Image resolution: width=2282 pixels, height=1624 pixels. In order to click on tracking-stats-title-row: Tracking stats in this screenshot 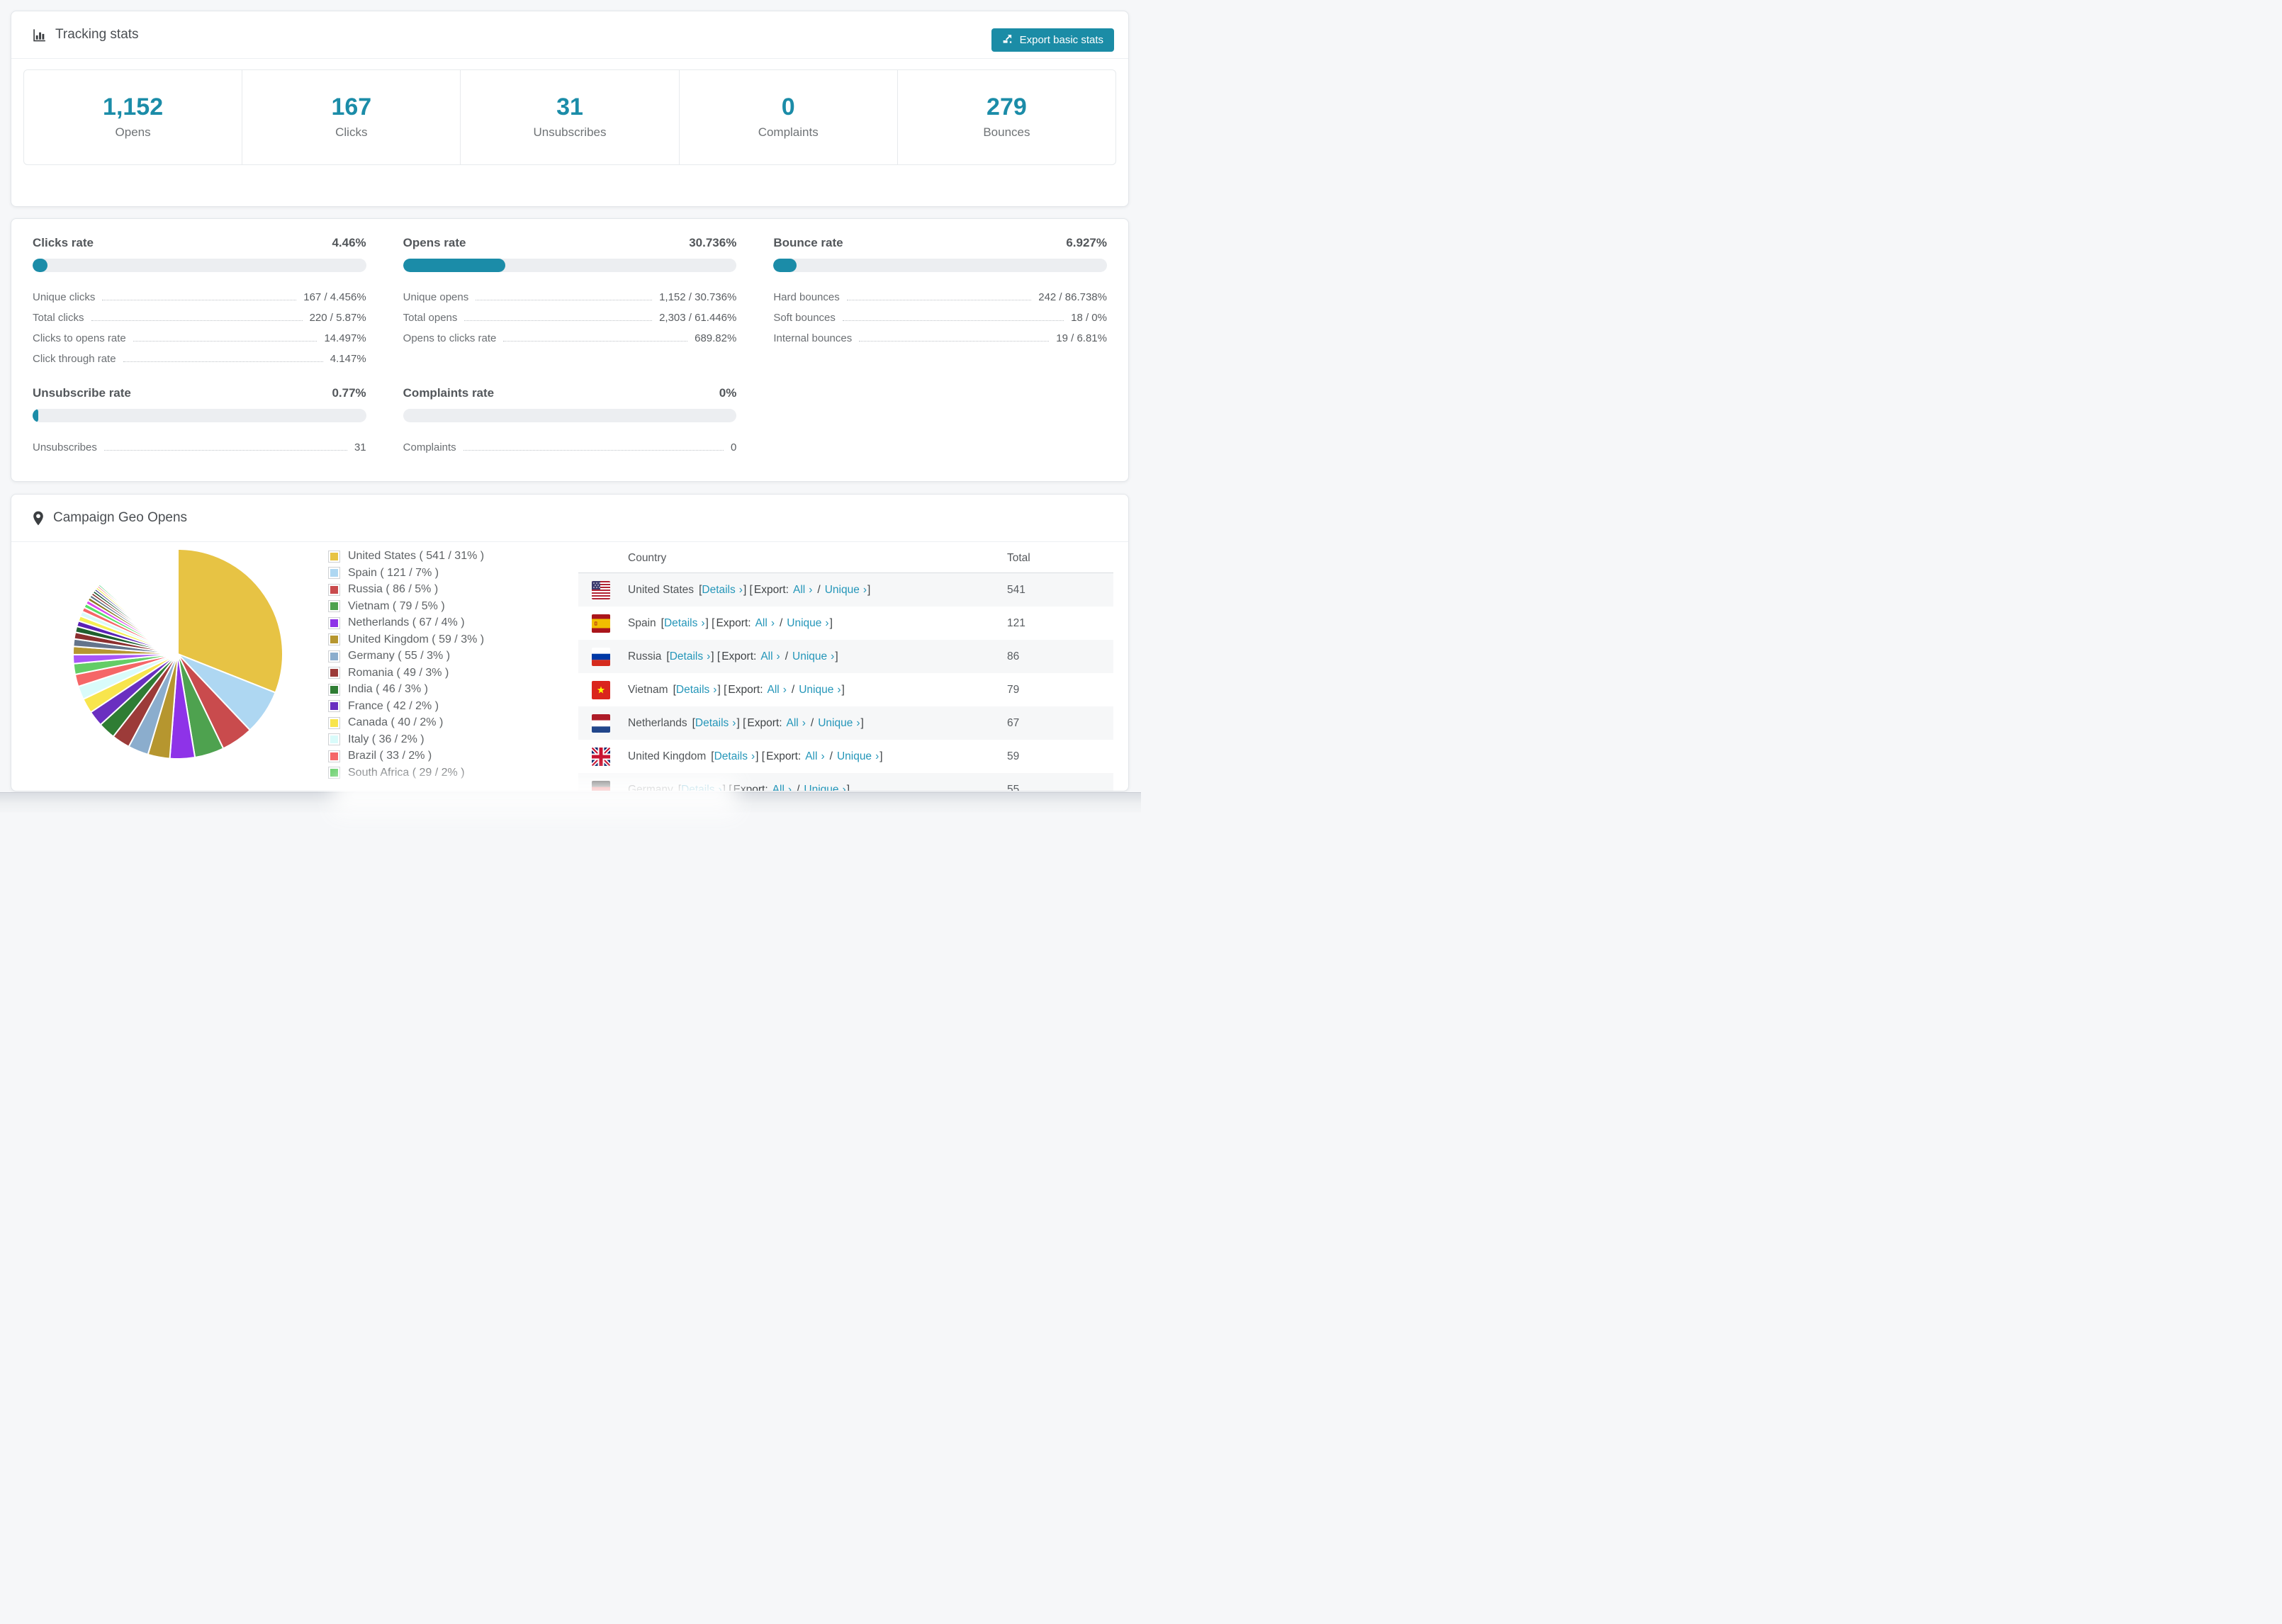, I will do `click(86, 35)`.